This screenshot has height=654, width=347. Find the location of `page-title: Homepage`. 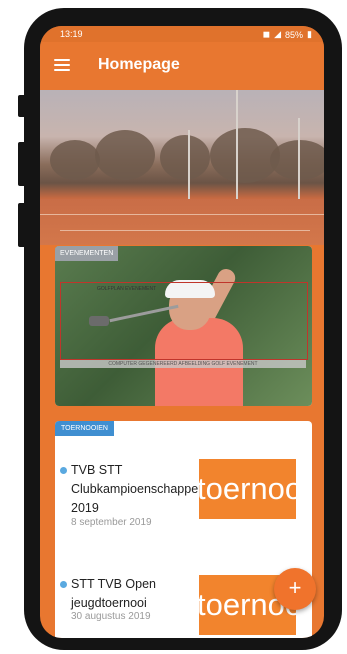

page-title: Homepage is located at coordinates (139, 64).